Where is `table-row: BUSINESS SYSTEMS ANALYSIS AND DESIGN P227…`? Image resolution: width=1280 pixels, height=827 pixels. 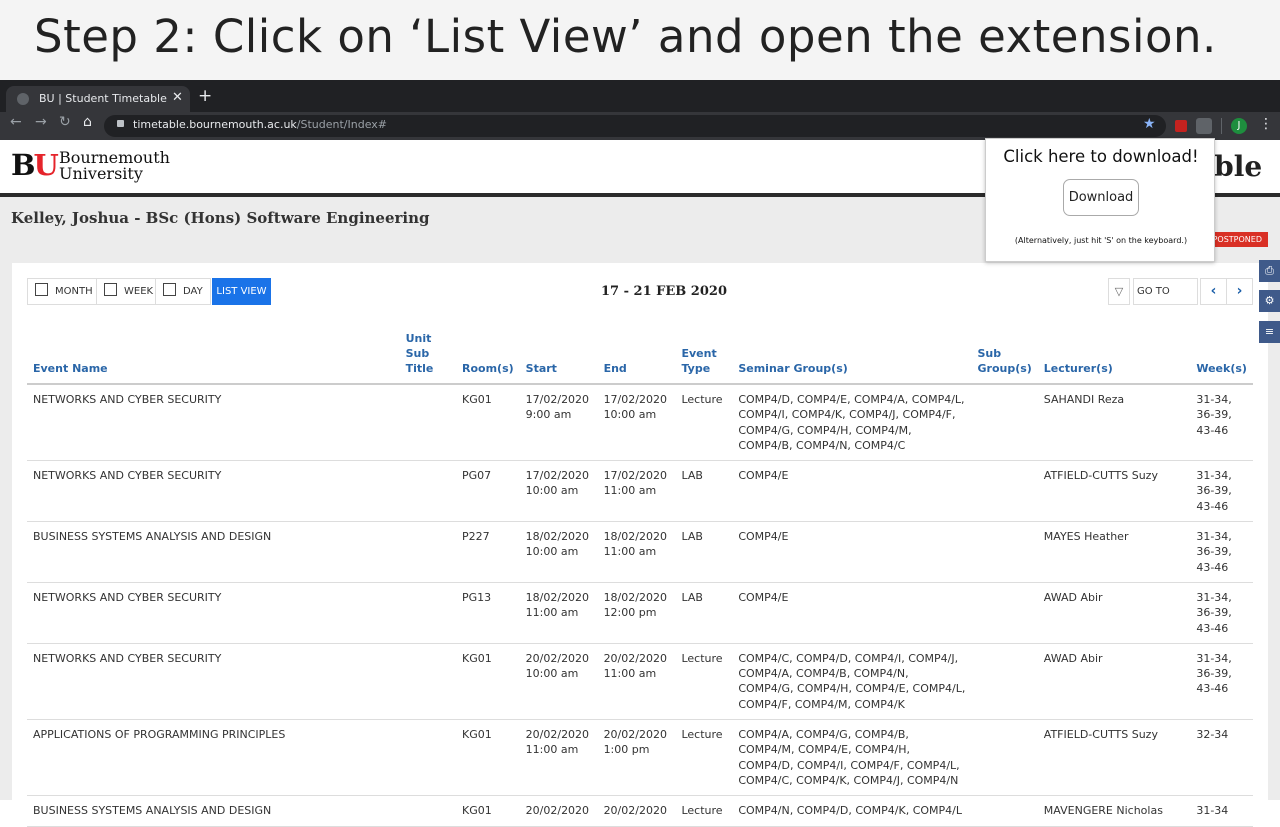 table-row: BUSINESS SYSTEMS ANALYSIS AND DESIGN P227… is located at coordinates (640, 552).